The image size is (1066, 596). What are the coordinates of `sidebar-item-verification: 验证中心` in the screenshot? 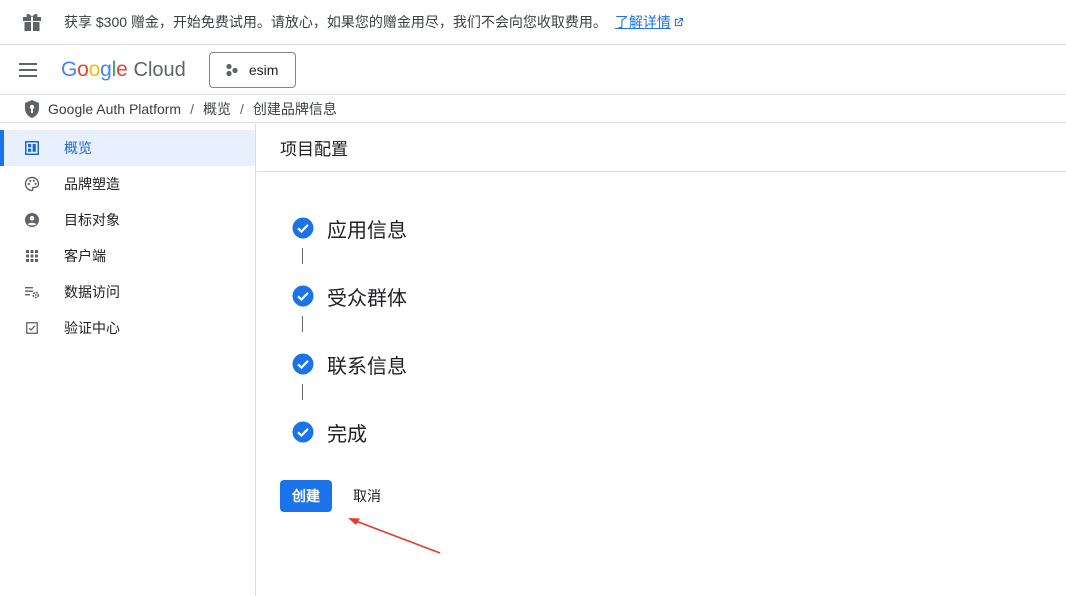 It's located at (127, 328).